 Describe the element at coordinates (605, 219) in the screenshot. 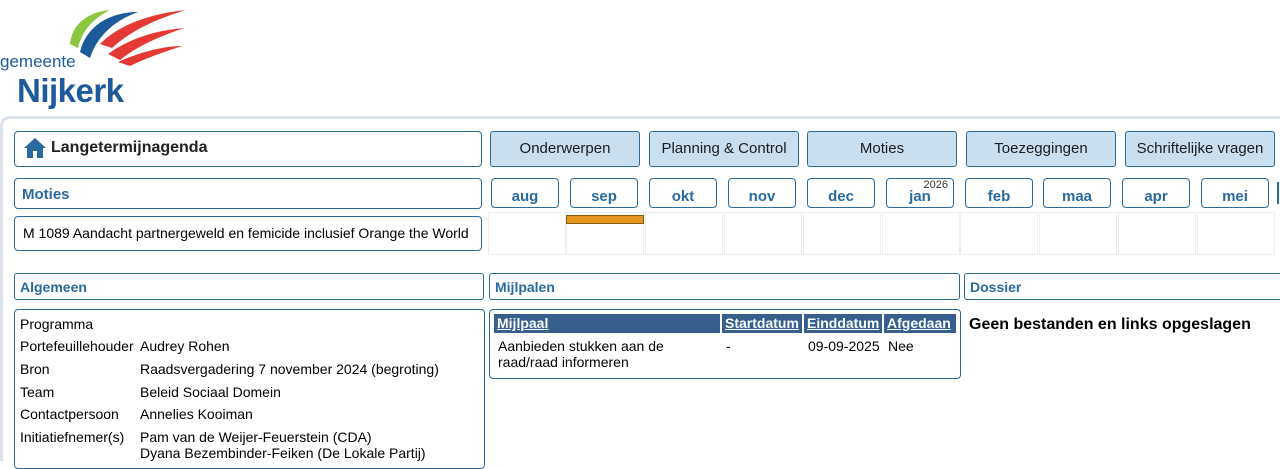

I see `timeline-bar` at that location.